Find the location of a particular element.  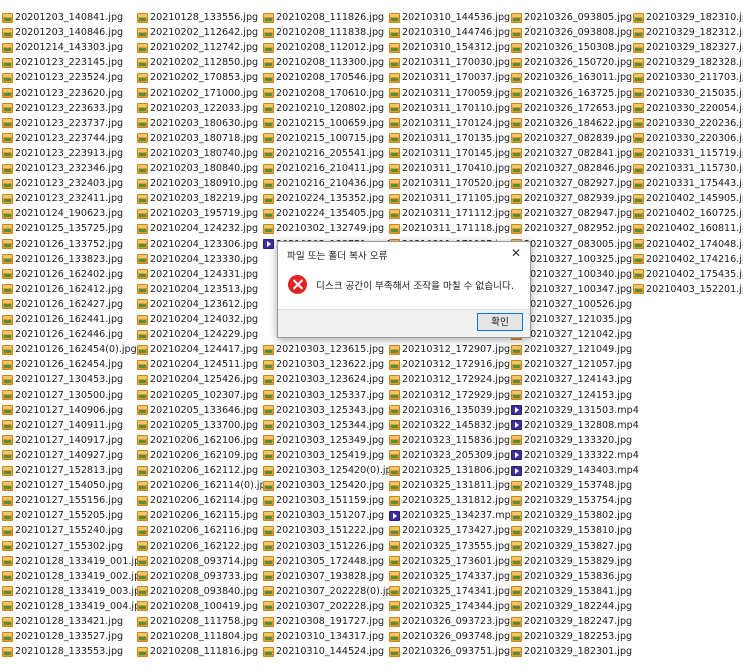

file-item: 20210312_172924.jpg is located at coordinates (449, 379).